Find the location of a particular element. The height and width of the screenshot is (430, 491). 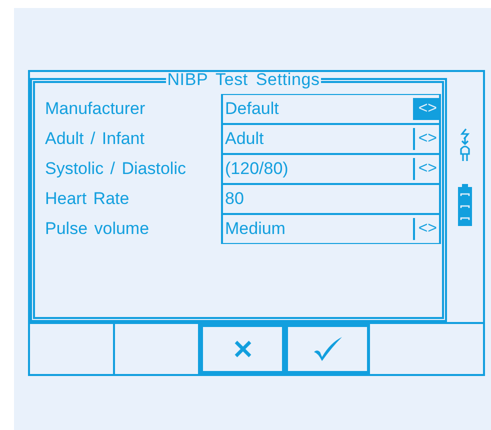

setting-label: Heart Rate is located at coordinates (87, 199).